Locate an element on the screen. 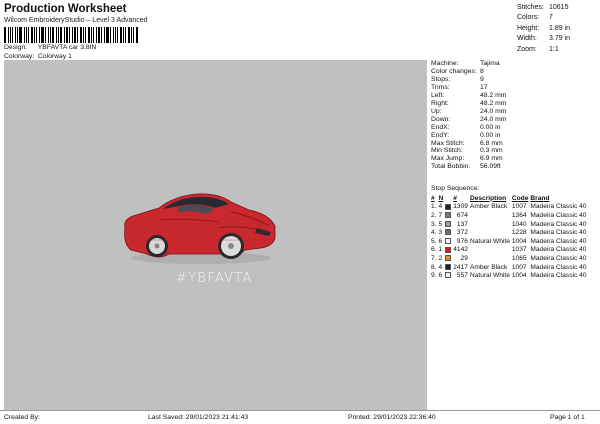 This screenshot has width=600, height=424. thread-number: 976 is located at coordinates (462, 241).